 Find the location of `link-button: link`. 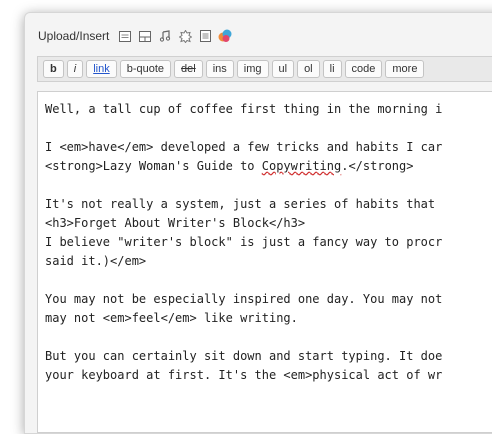

link-button: link is located at coordinates (101, 69).